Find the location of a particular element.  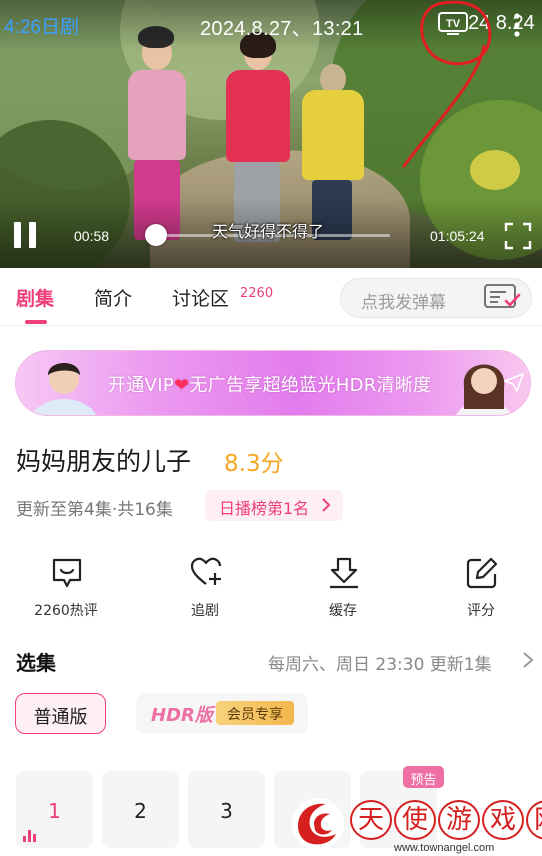

rank-label: 日播榜第1名 is located at coordinates (264, 508).